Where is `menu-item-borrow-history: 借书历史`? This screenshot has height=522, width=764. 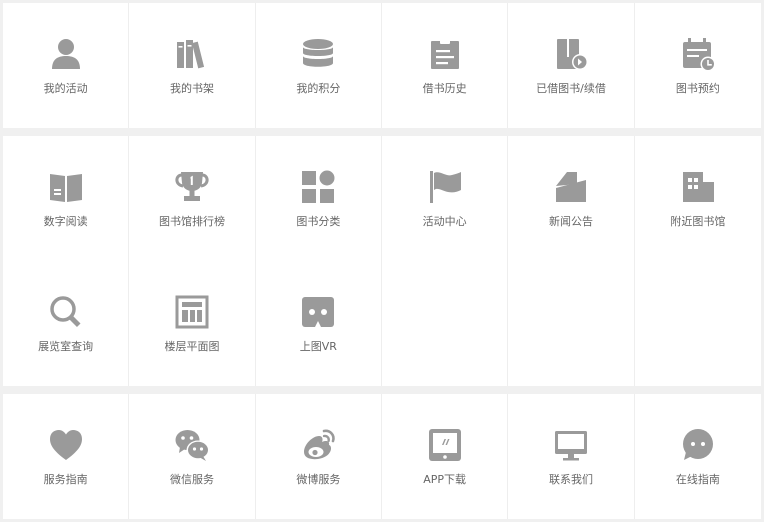
menu-item-borrow-history: 借书历史 is located at coordinates (445, 65).